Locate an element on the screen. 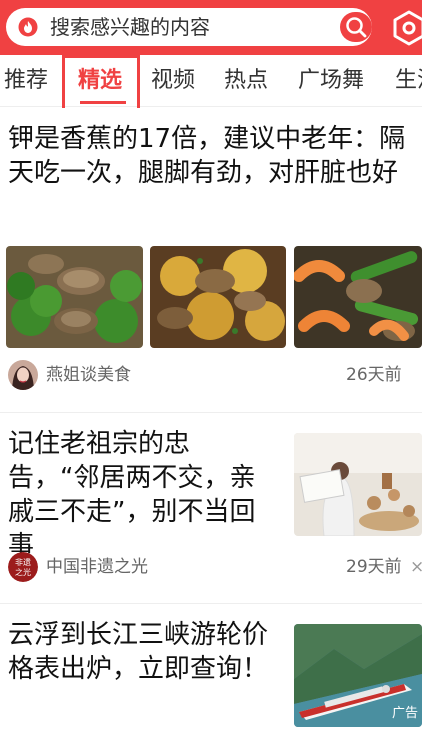 The image size is (422, 751). article-title: 记住老祖宗的忠告，“邻居两不交，亲戚三不走”，别不当回事 is located at coordinates (144, 495).